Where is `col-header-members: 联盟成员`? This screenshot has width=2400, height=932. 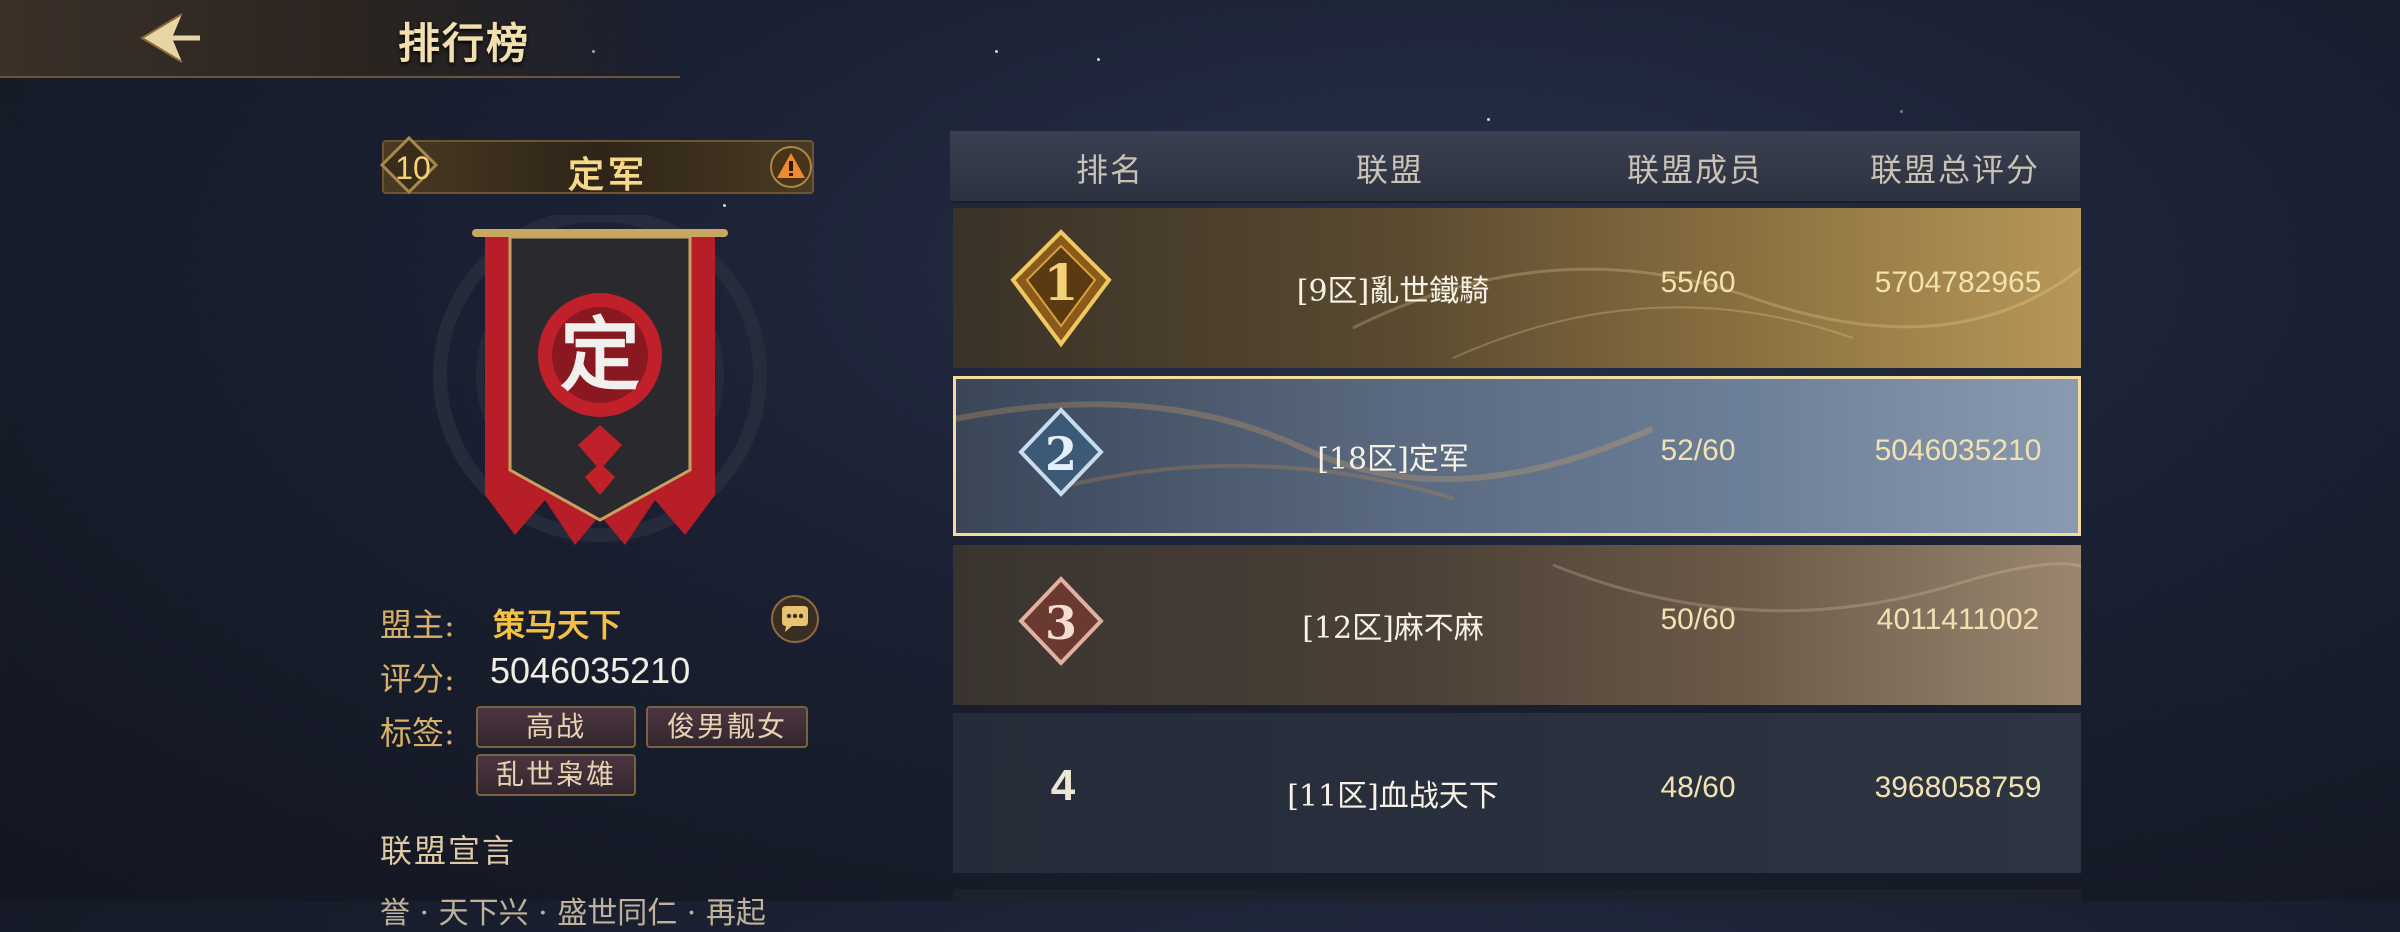 col-header-members: 联盟成员 is located at coordinates (1694, 170).